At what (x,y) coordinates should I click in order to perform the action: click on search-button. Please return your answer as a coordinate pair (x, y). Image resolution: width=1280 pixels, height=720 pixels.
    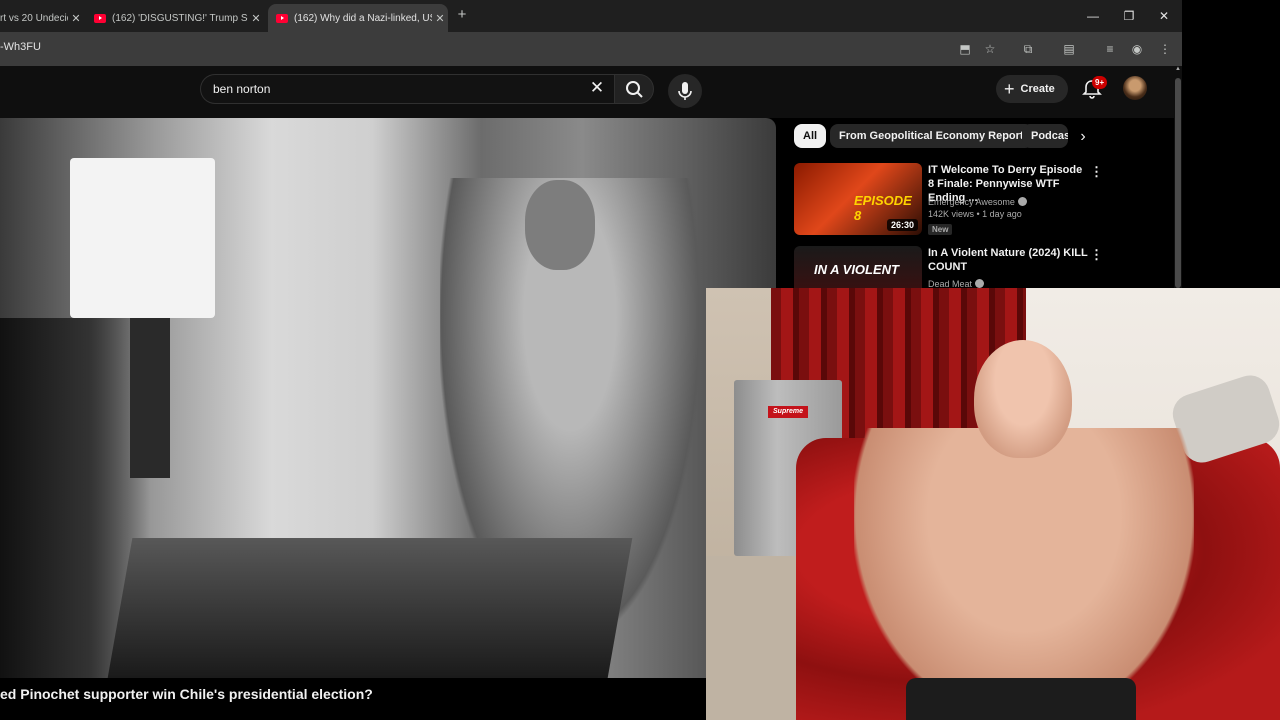
    Looking at the image, I should click on (634, 89).